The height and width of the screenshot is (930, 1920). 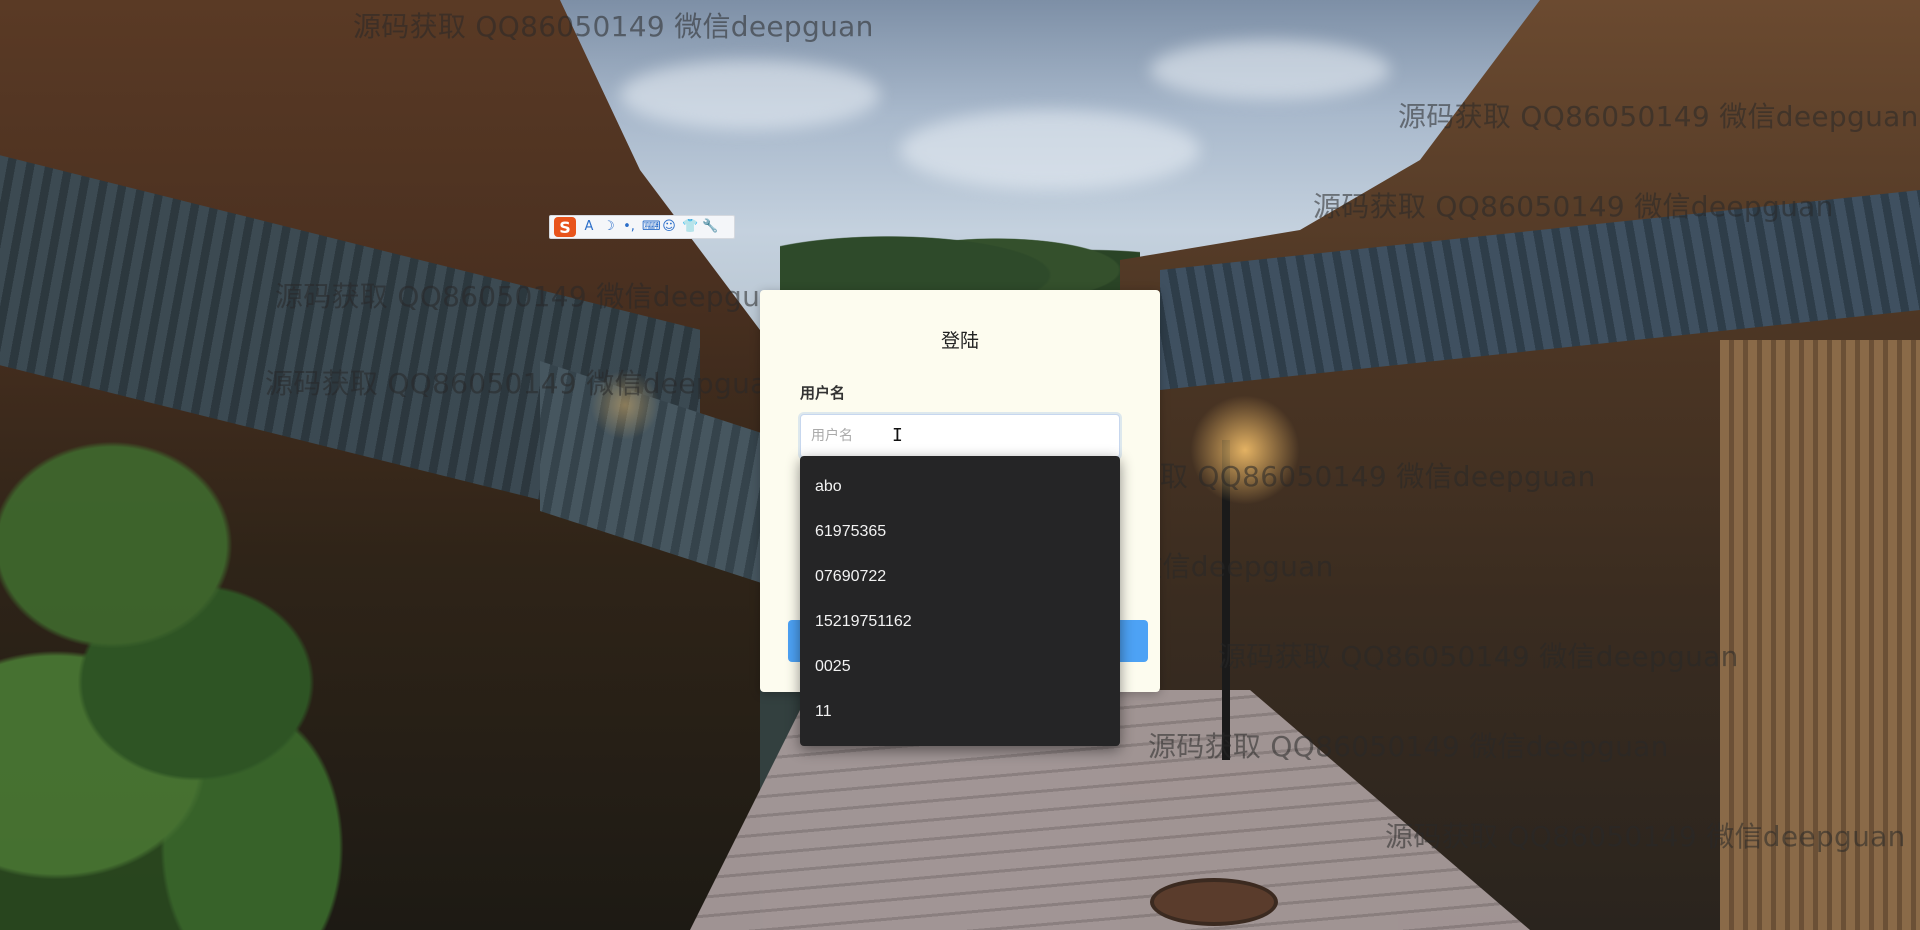 I want to click on username-label: 用户名, so click(x=823, y=393).